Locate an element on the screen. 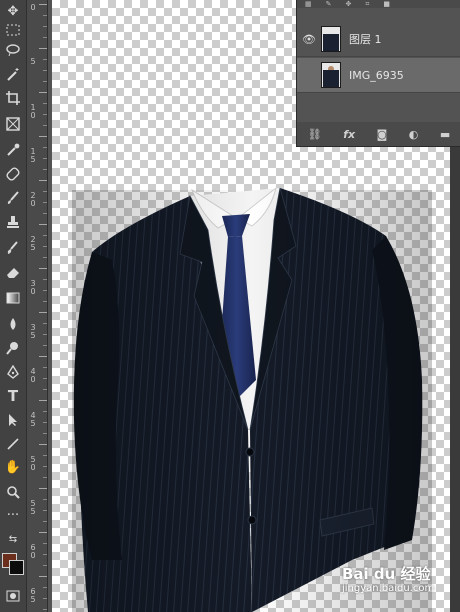 This screenshot has height=612, width=460. gradient-tool-button is located at coordinates (13, 298).